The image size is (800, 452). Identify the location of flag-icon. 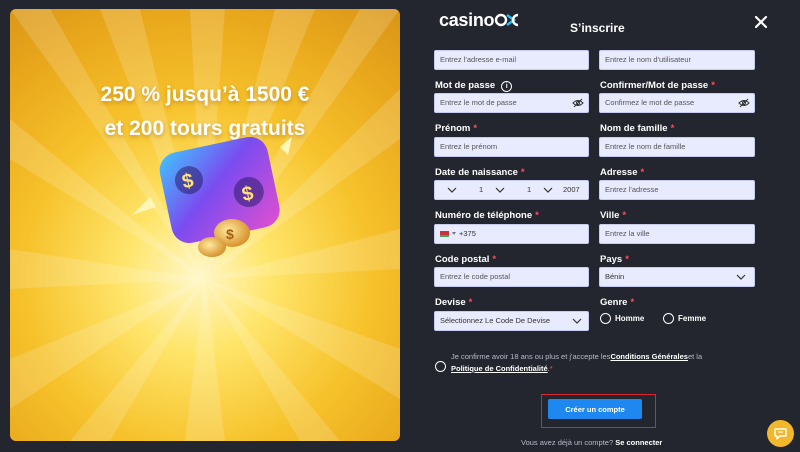
(444, 234).